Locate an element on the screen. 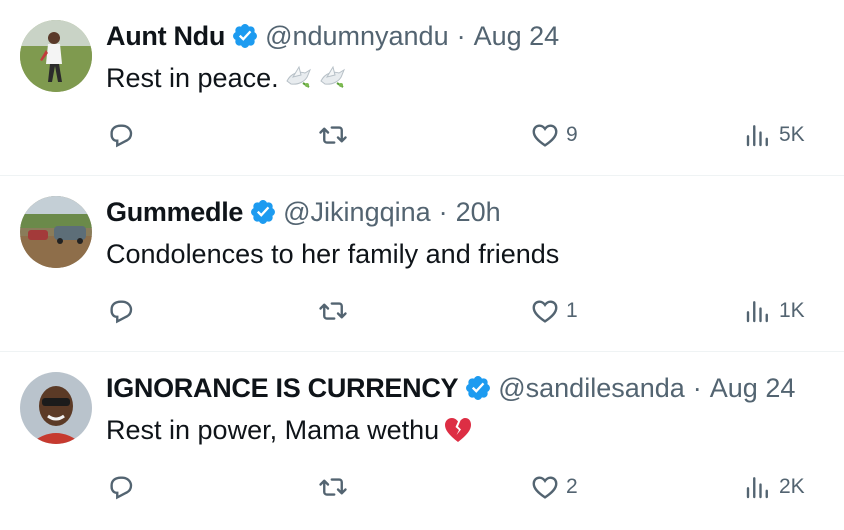 The width and height of the screenshot is (844, 530). like-count: 2 is located at coordinates (572, 486).